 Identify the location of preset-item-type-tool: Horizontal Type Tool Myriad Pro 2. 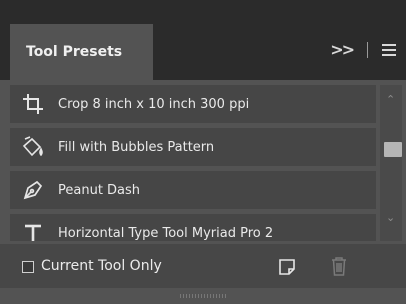
(193, 227).